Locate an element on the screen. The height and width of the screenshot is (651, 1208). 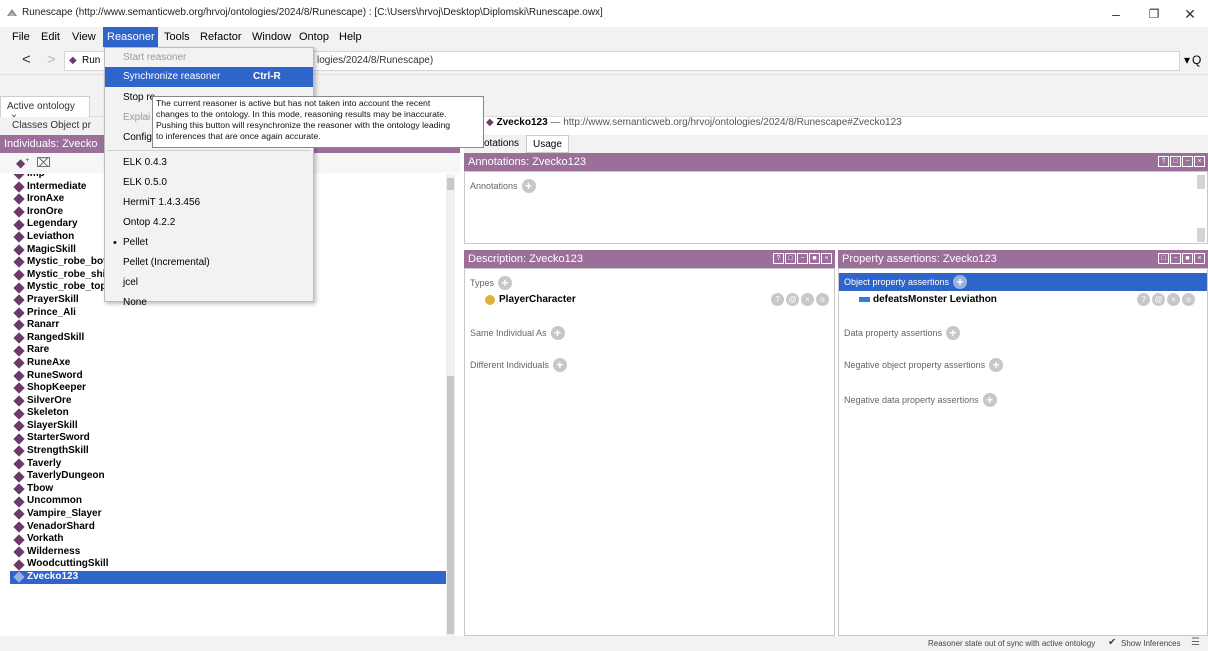
menu-help: Help is located at coordinates (350, 37).